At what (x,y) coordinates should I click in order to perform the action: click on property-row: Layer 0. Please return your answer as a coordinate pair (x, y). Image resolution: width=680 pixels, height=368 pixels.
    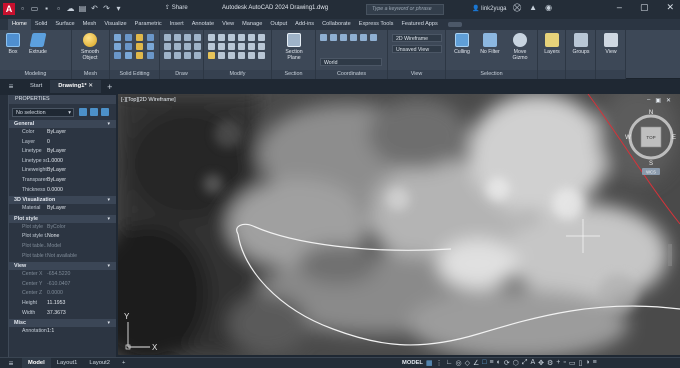
    Looking at the image, I should click on (62, 143).